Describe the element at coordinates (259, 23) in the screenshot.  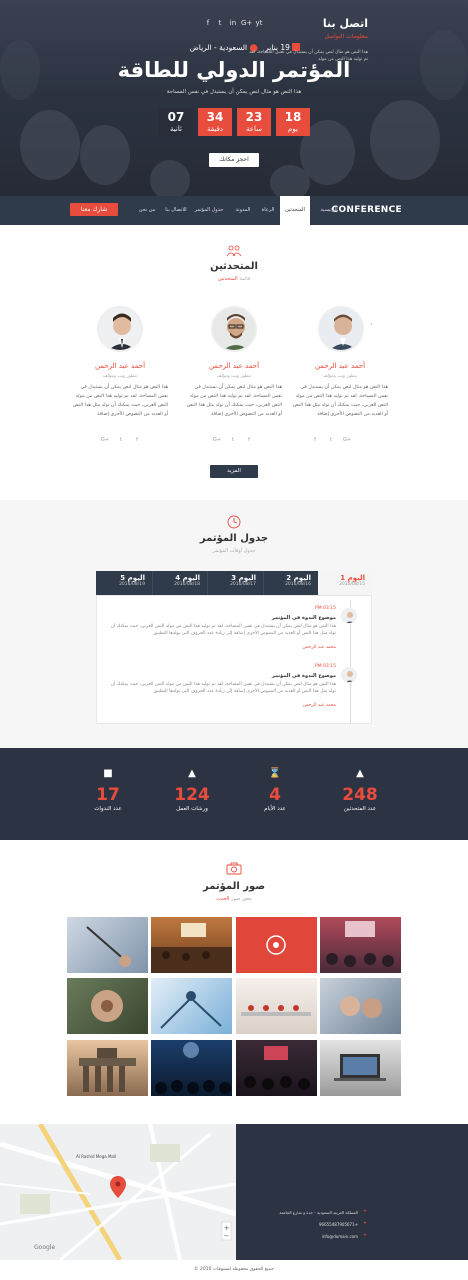
I see `youtube-icon: yt` at that location.